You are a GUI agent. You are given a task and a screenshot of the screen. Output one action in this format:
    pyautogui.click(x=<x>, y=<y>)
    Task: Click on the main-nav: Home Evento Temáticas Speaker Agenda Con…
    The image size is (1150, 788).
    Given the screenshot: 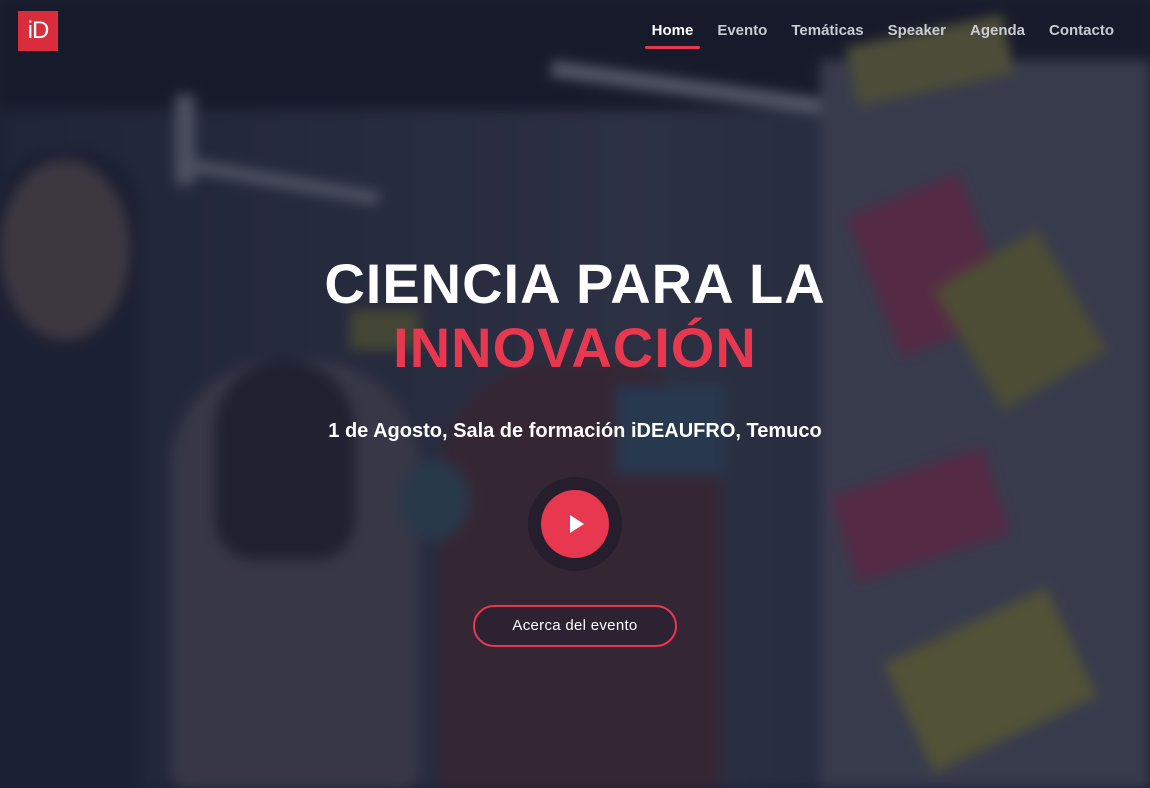 What is the action you would take?
    pyautogui.click(x=883, y=34)
    